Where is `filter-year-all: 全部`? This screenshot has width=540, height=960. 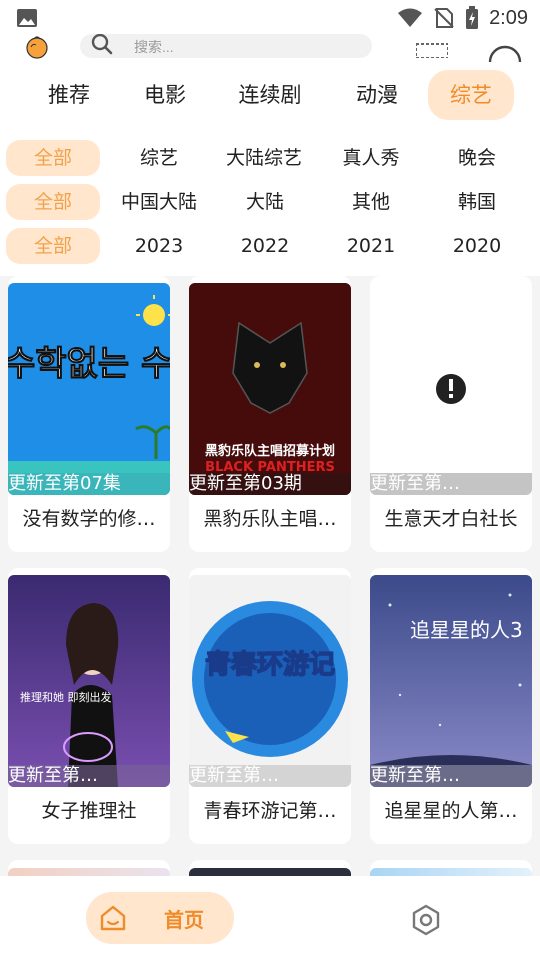
filter-year-all: 全部 is located at coordinates (53, 246).